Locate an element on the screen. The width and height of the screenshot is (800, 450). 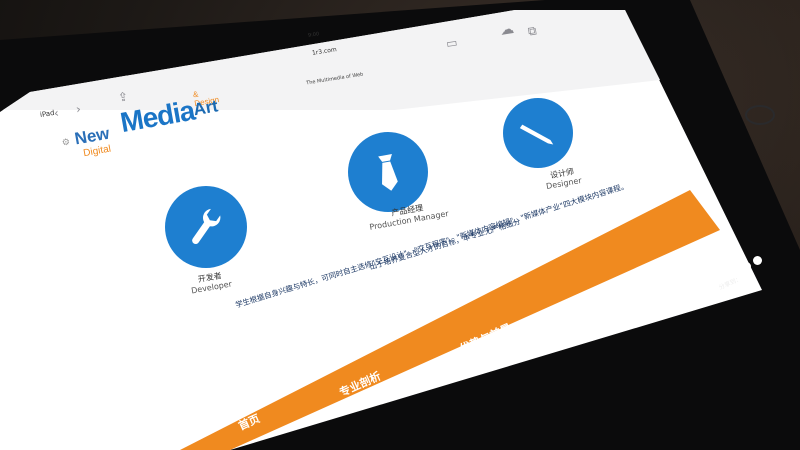
weibo-icon is located at coordinates (746, 266).